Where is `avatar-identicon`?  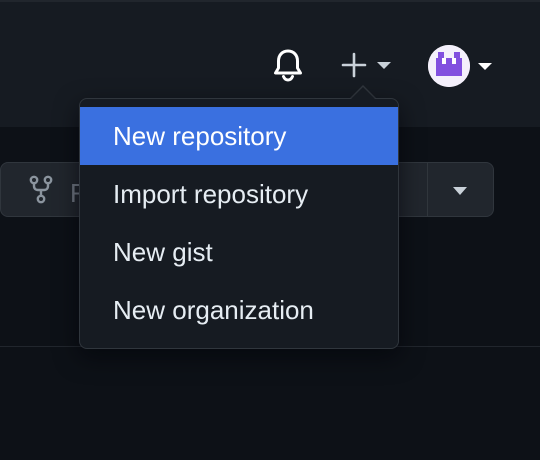 avatar-identicon is located at coordinates (449, 66).